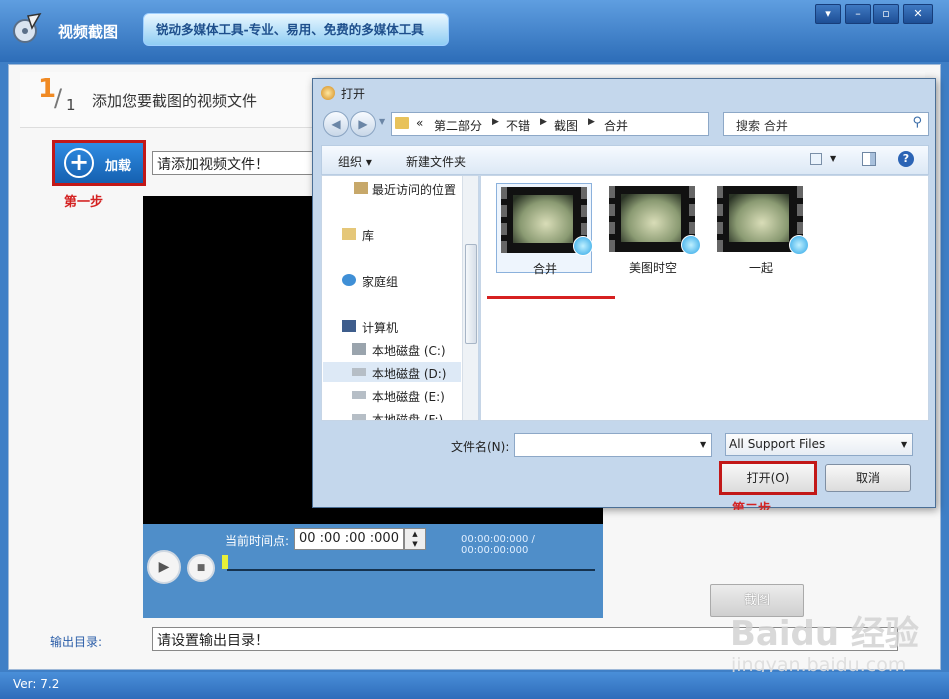 This screenshot has width=949, height=699. What do you see at coordinates (833, 158) in the screenshot?
I see `view-dropdown-icon: ▼` at bounding box center [833, 158].